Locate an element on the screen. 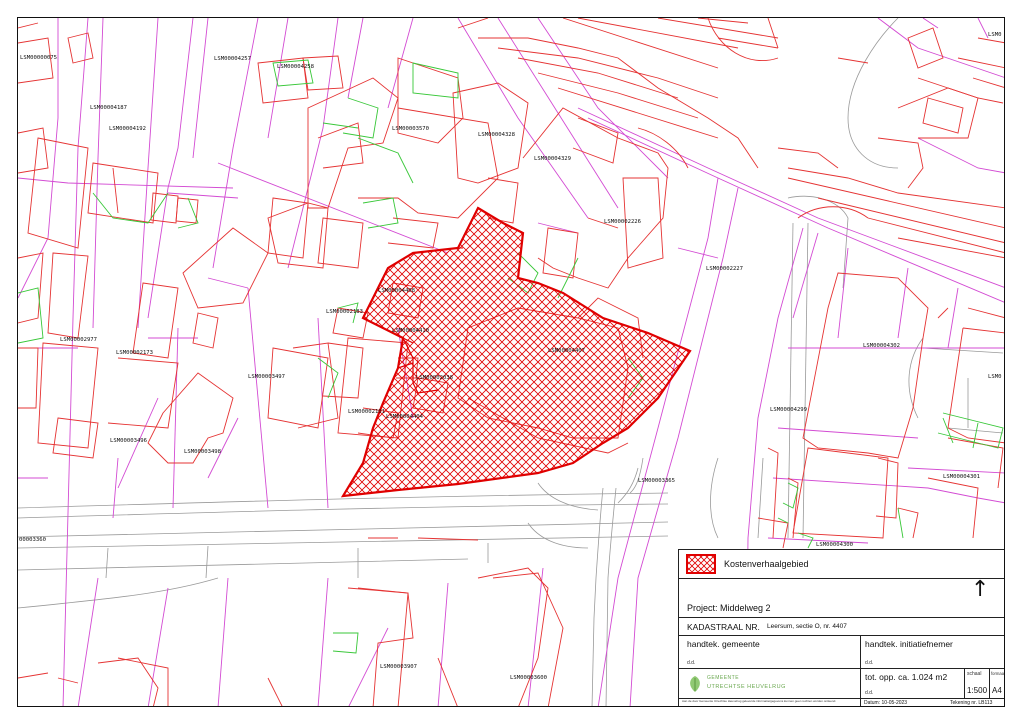 This screenshot has height=719, width=1024. org-name-line1: GEMEENTE is located at coordinates (723, 678).